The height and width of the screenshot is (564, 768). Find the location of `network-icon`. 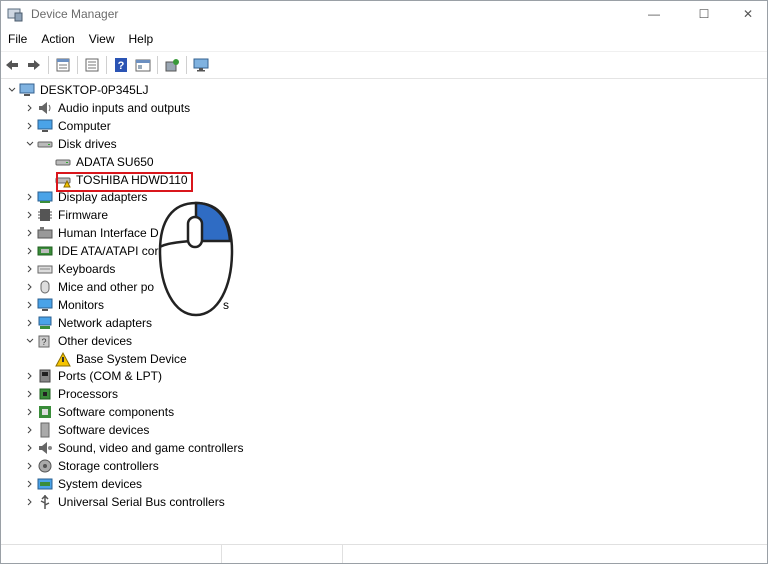

network-icon is located at coordinates (45, 323).